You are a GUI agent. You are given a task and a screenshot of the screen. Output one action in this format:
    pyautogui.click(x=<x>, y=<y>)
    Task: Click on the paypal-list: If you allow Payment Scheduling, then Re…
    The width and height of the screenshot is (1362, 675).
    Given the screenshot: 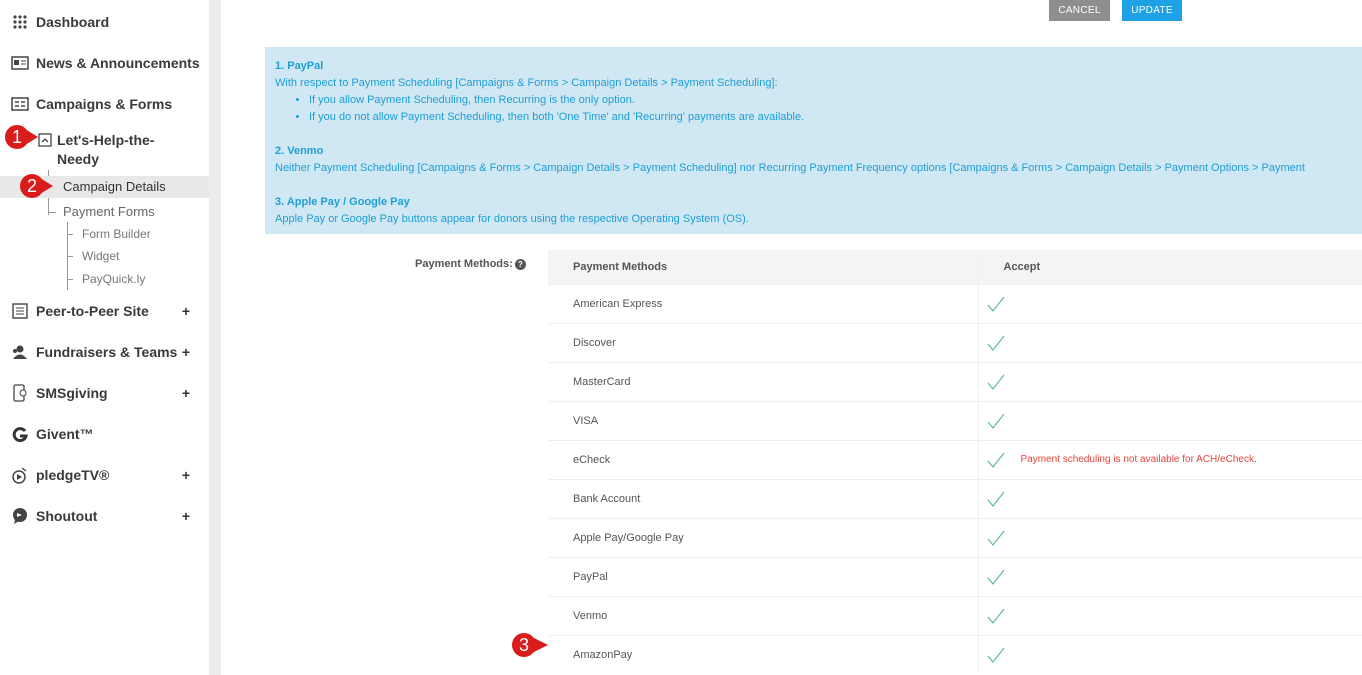 What is the action you would take?
    pyautogui.click(x=813, y=109)
    